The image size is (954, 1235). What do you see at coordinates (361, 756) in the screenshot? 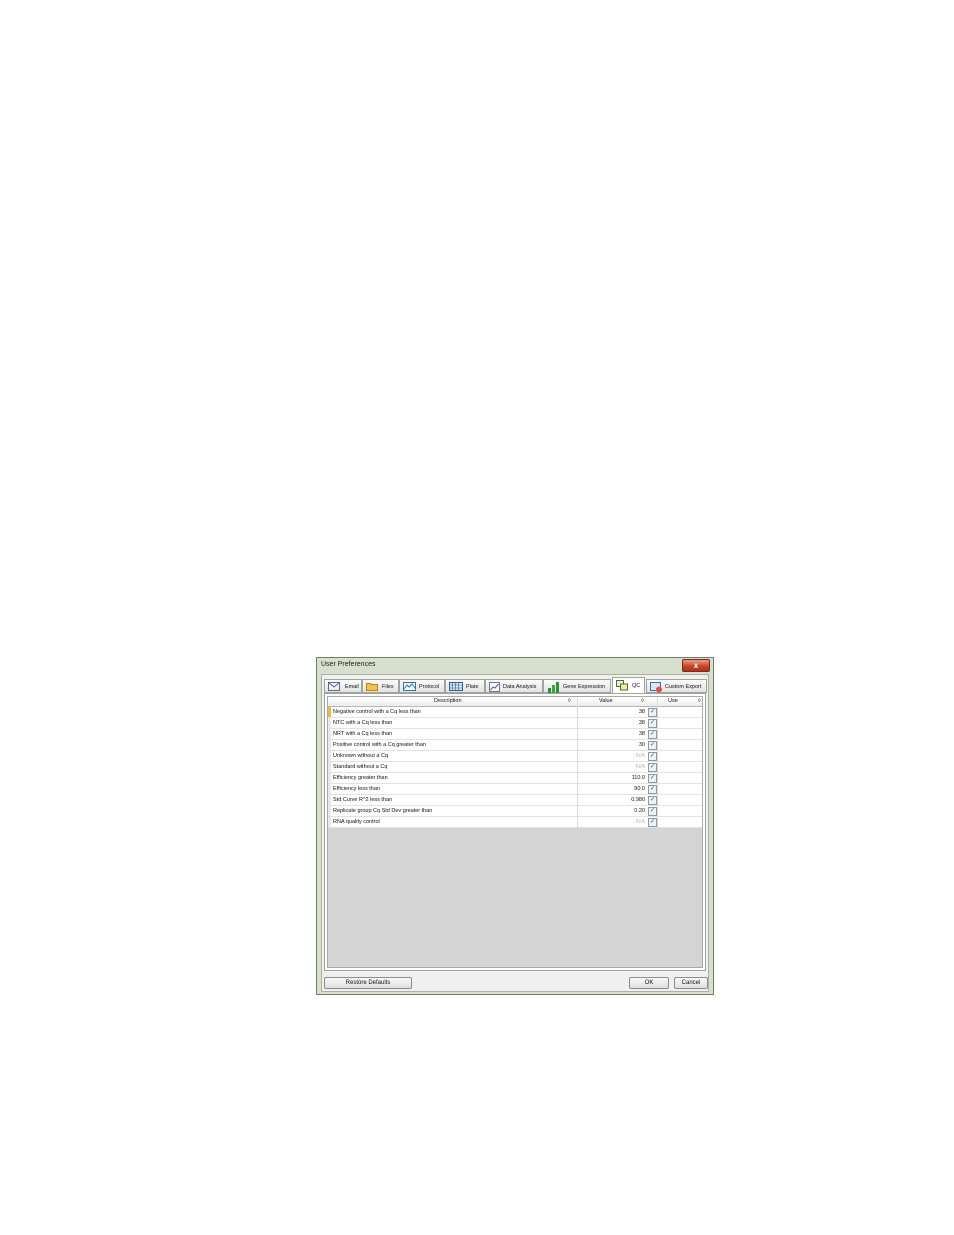
I see `row-description: Unknown without a Cq` at bounding box center [361, 756].